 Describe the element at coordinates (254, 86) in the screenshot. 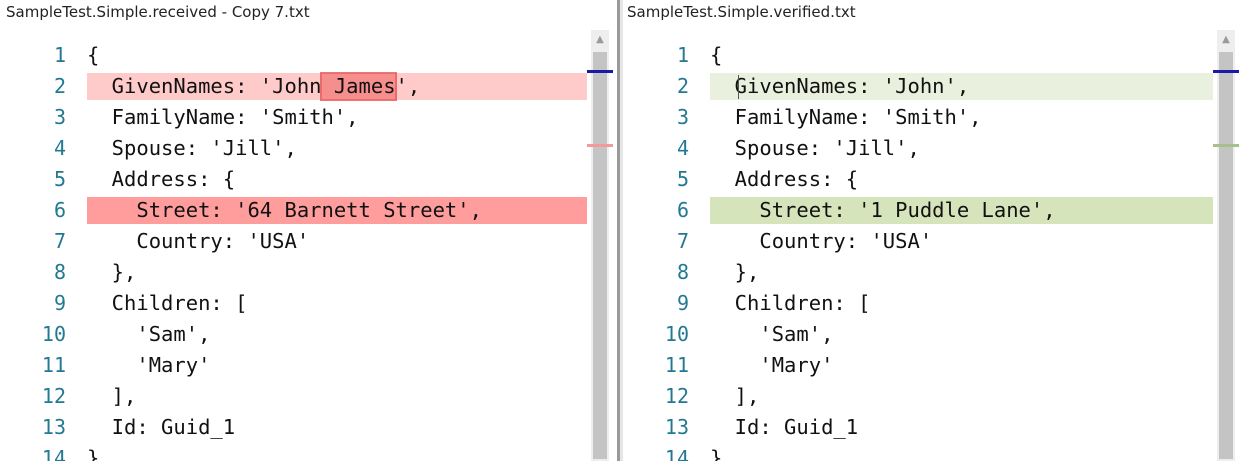

I see `code-text: GivenNames: 'John James',` at that location.